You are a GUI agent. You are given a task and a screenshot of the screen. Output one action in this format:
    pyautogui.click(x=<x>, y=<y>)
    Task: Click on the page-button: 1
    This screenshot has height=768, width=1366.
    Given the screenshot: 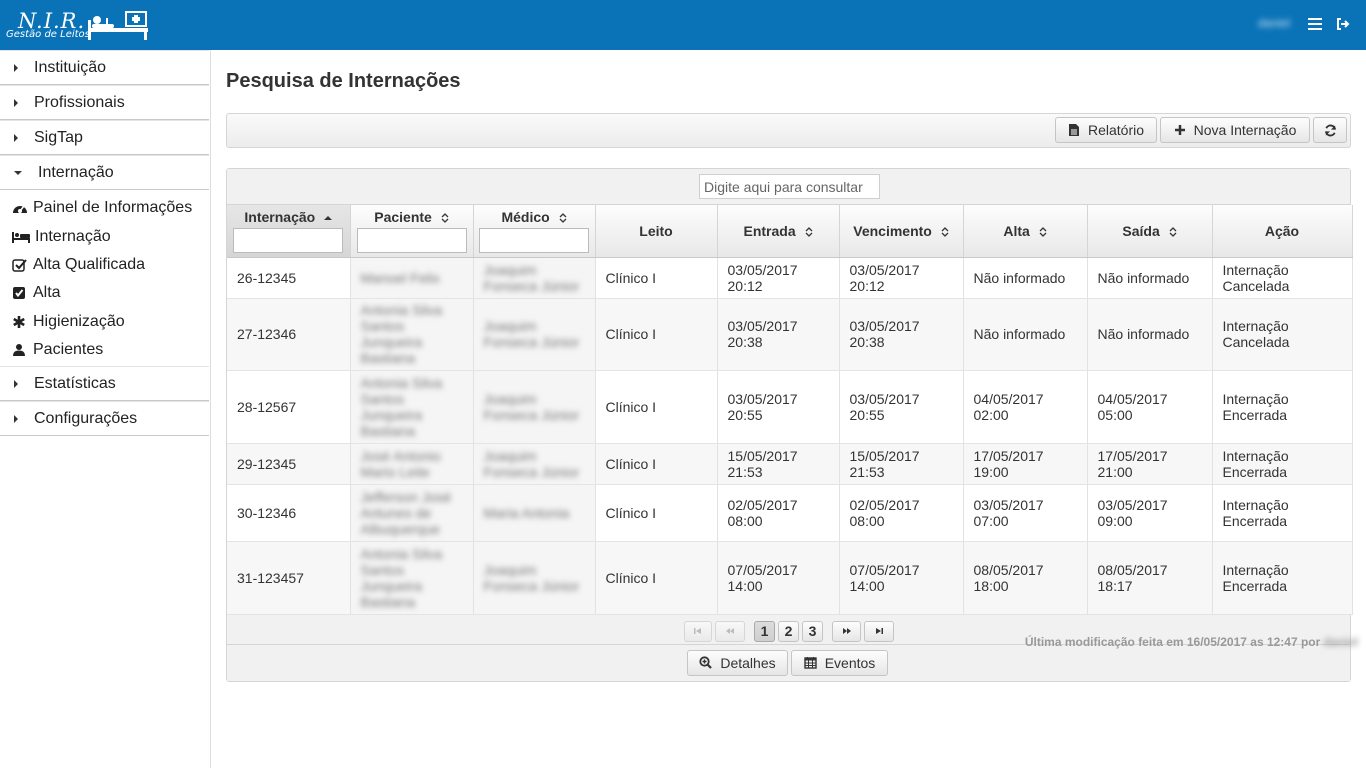 What is the action you would take?
    pyautogui.click(x=764, y=631)
    